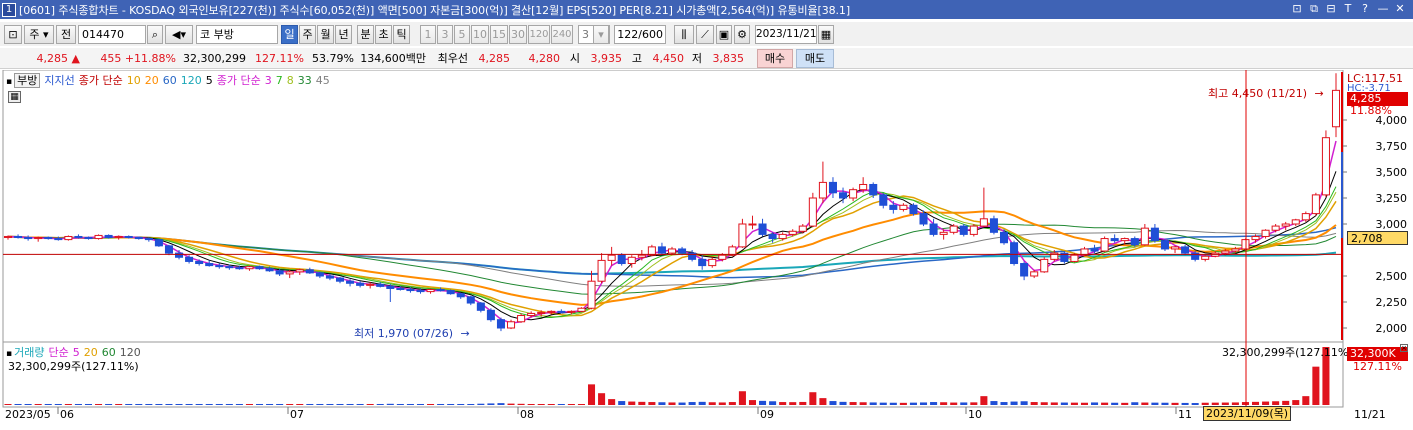  Describe the element at coordinates (179, 34) in the screenshot. I see `speaker-icon: ◀▾` at that location.